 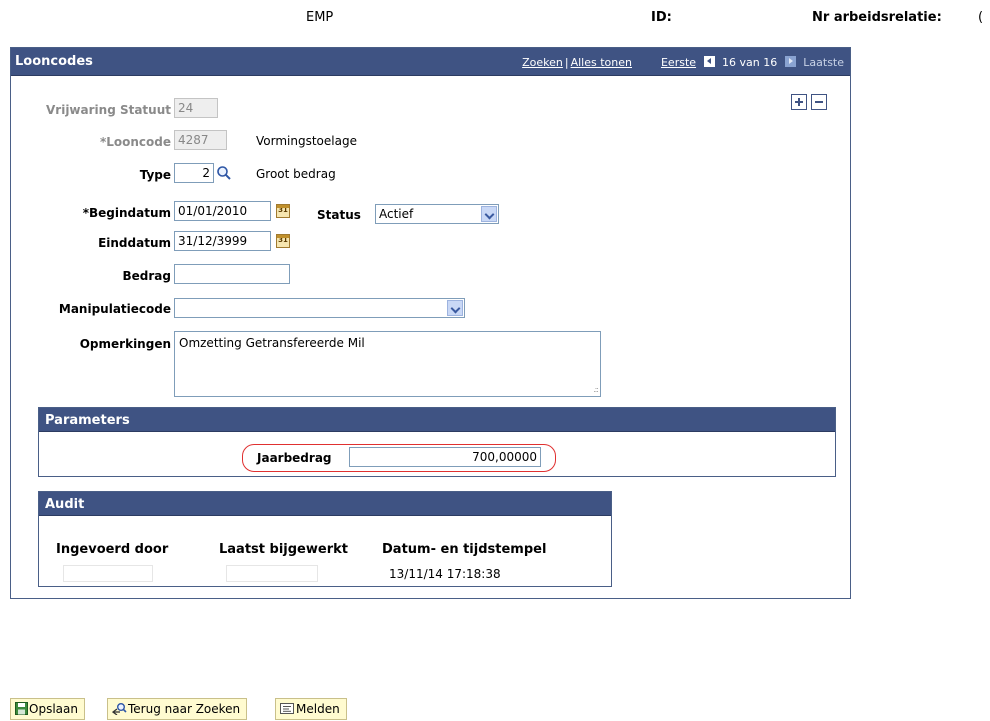 I want to click on opmerkingen-label: Opmerkingen, so click(x=125, y=344).